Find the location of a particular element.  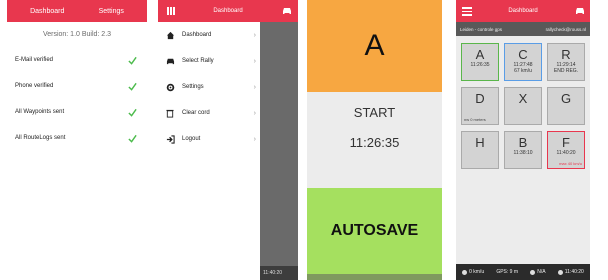

menu-label: Select Rally is located at coordinates (198, 61).